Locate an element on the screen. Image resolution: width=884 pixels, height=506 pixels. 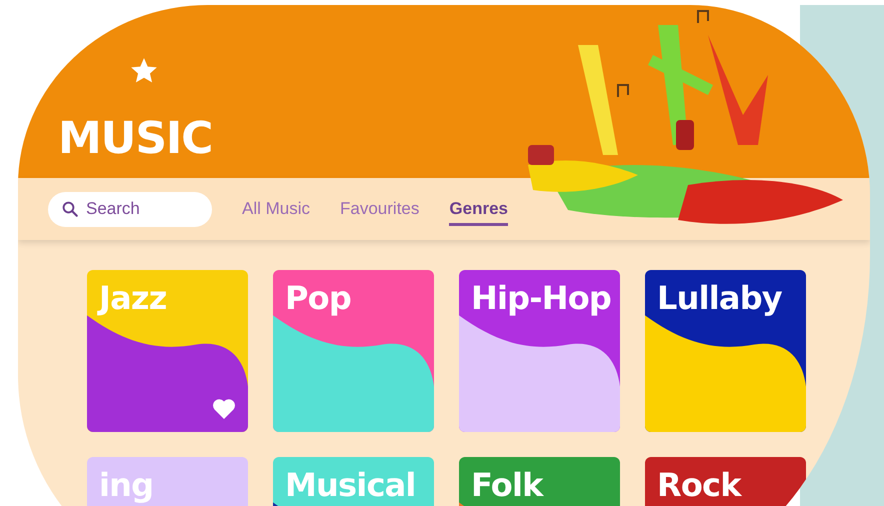
genre-card: Rock is located at coordinates (725, 481).